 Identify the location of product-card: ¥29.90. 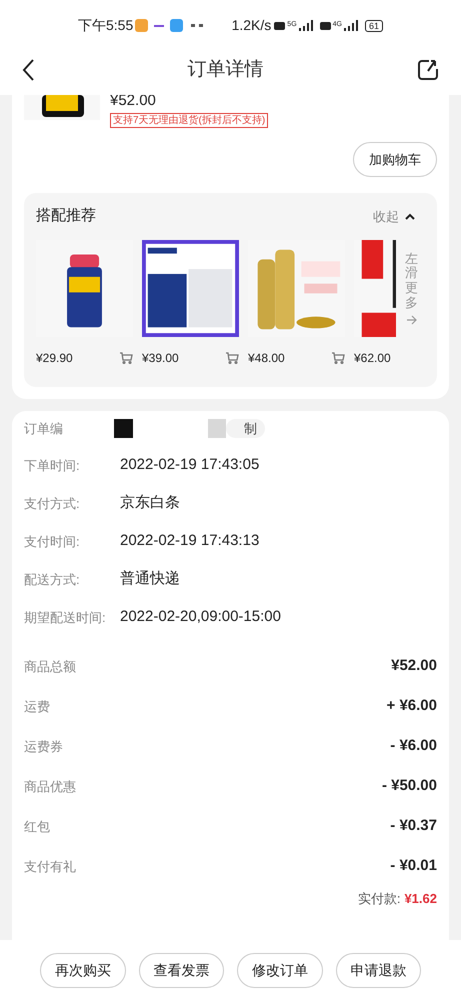
(84, 303).